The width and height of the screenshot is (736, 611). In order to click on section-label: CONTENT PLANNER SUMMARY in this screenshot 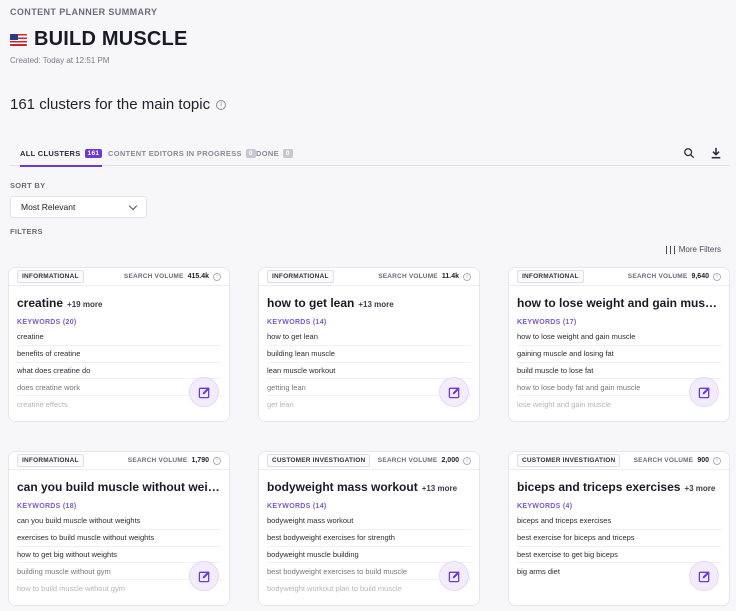, I will do `click(84, 12)`.